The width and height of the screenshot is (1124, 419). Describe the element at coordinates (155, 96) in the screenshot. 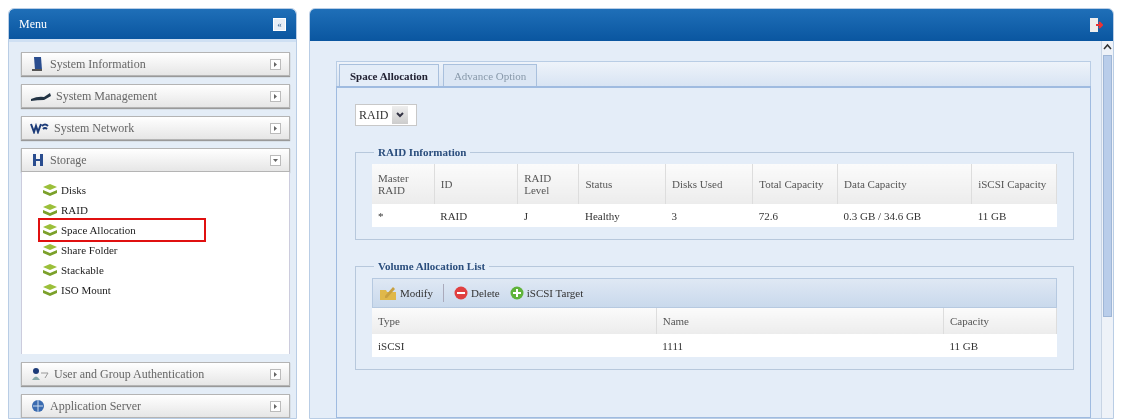

I see `menu-section: System Management` at that location.